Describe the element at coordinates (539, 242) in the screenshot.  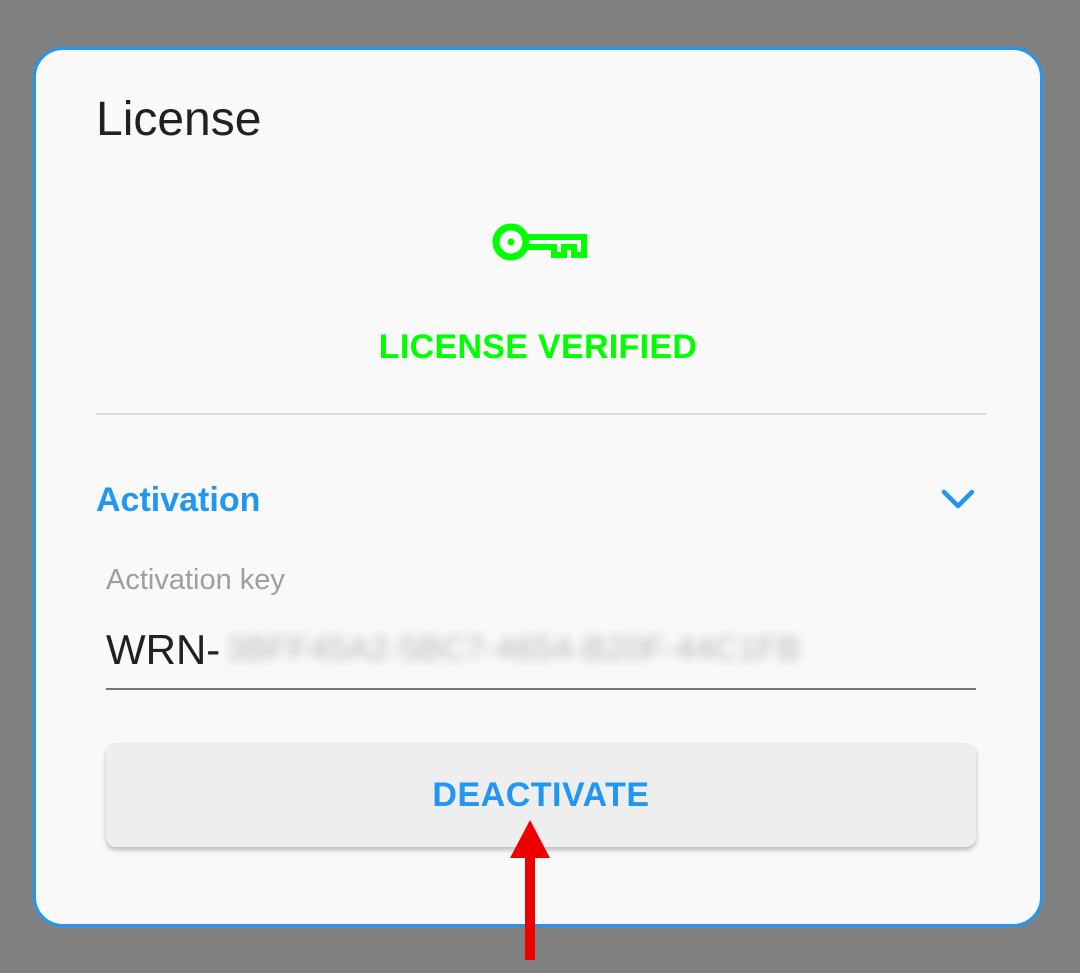
I see `key-icon` at that location.